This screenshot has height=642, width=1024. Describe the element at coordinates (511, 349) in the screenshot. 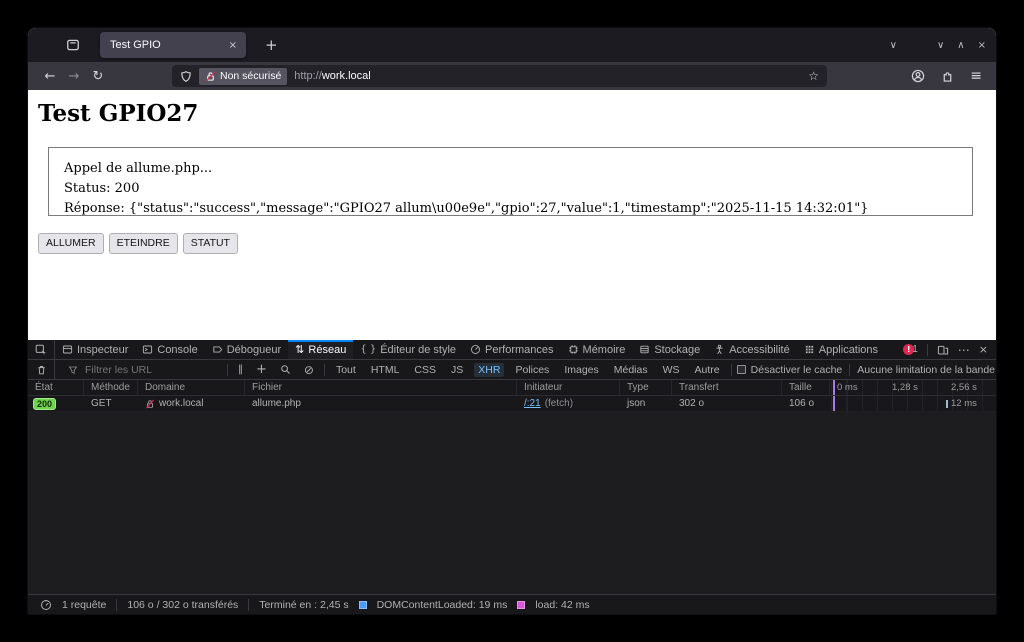

I see `tab-performances: Performances` at that location.